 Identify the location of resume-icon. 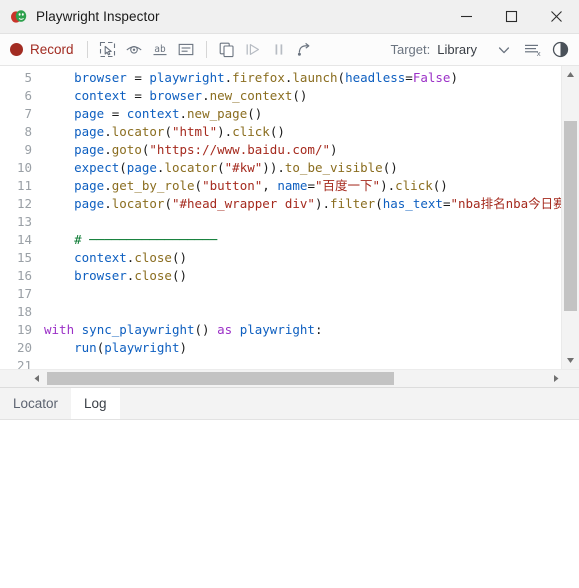
(253, 50).